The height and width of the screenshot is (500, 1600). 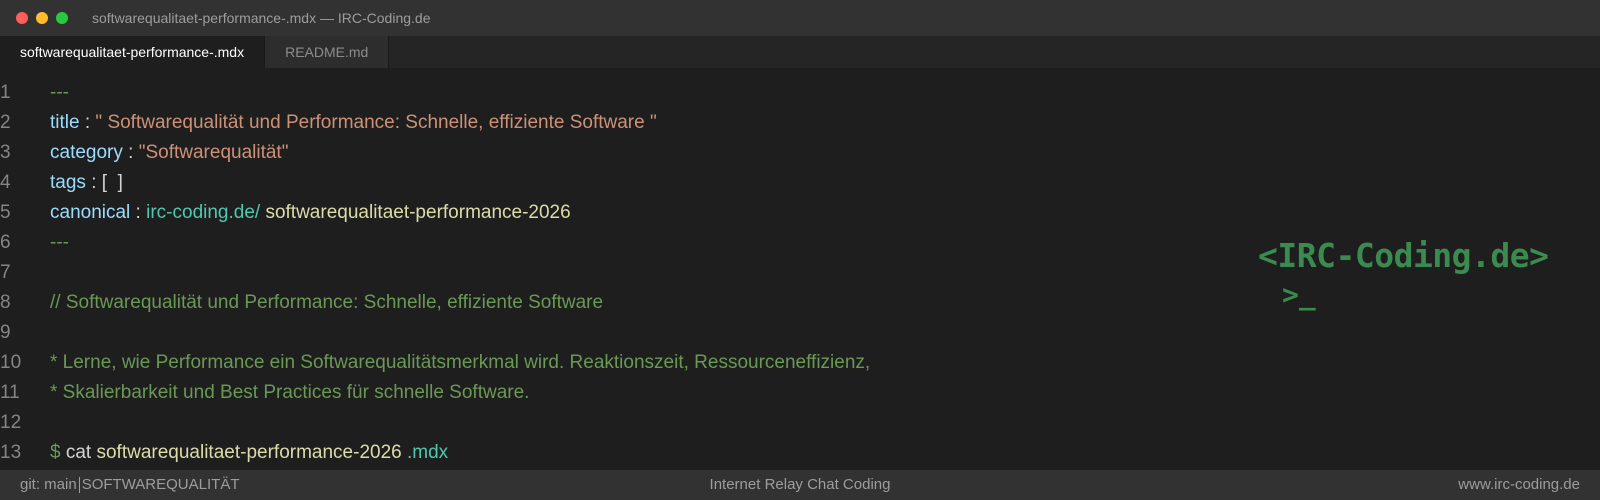 I want to click on close-window-button, so click(x=22, y=18).